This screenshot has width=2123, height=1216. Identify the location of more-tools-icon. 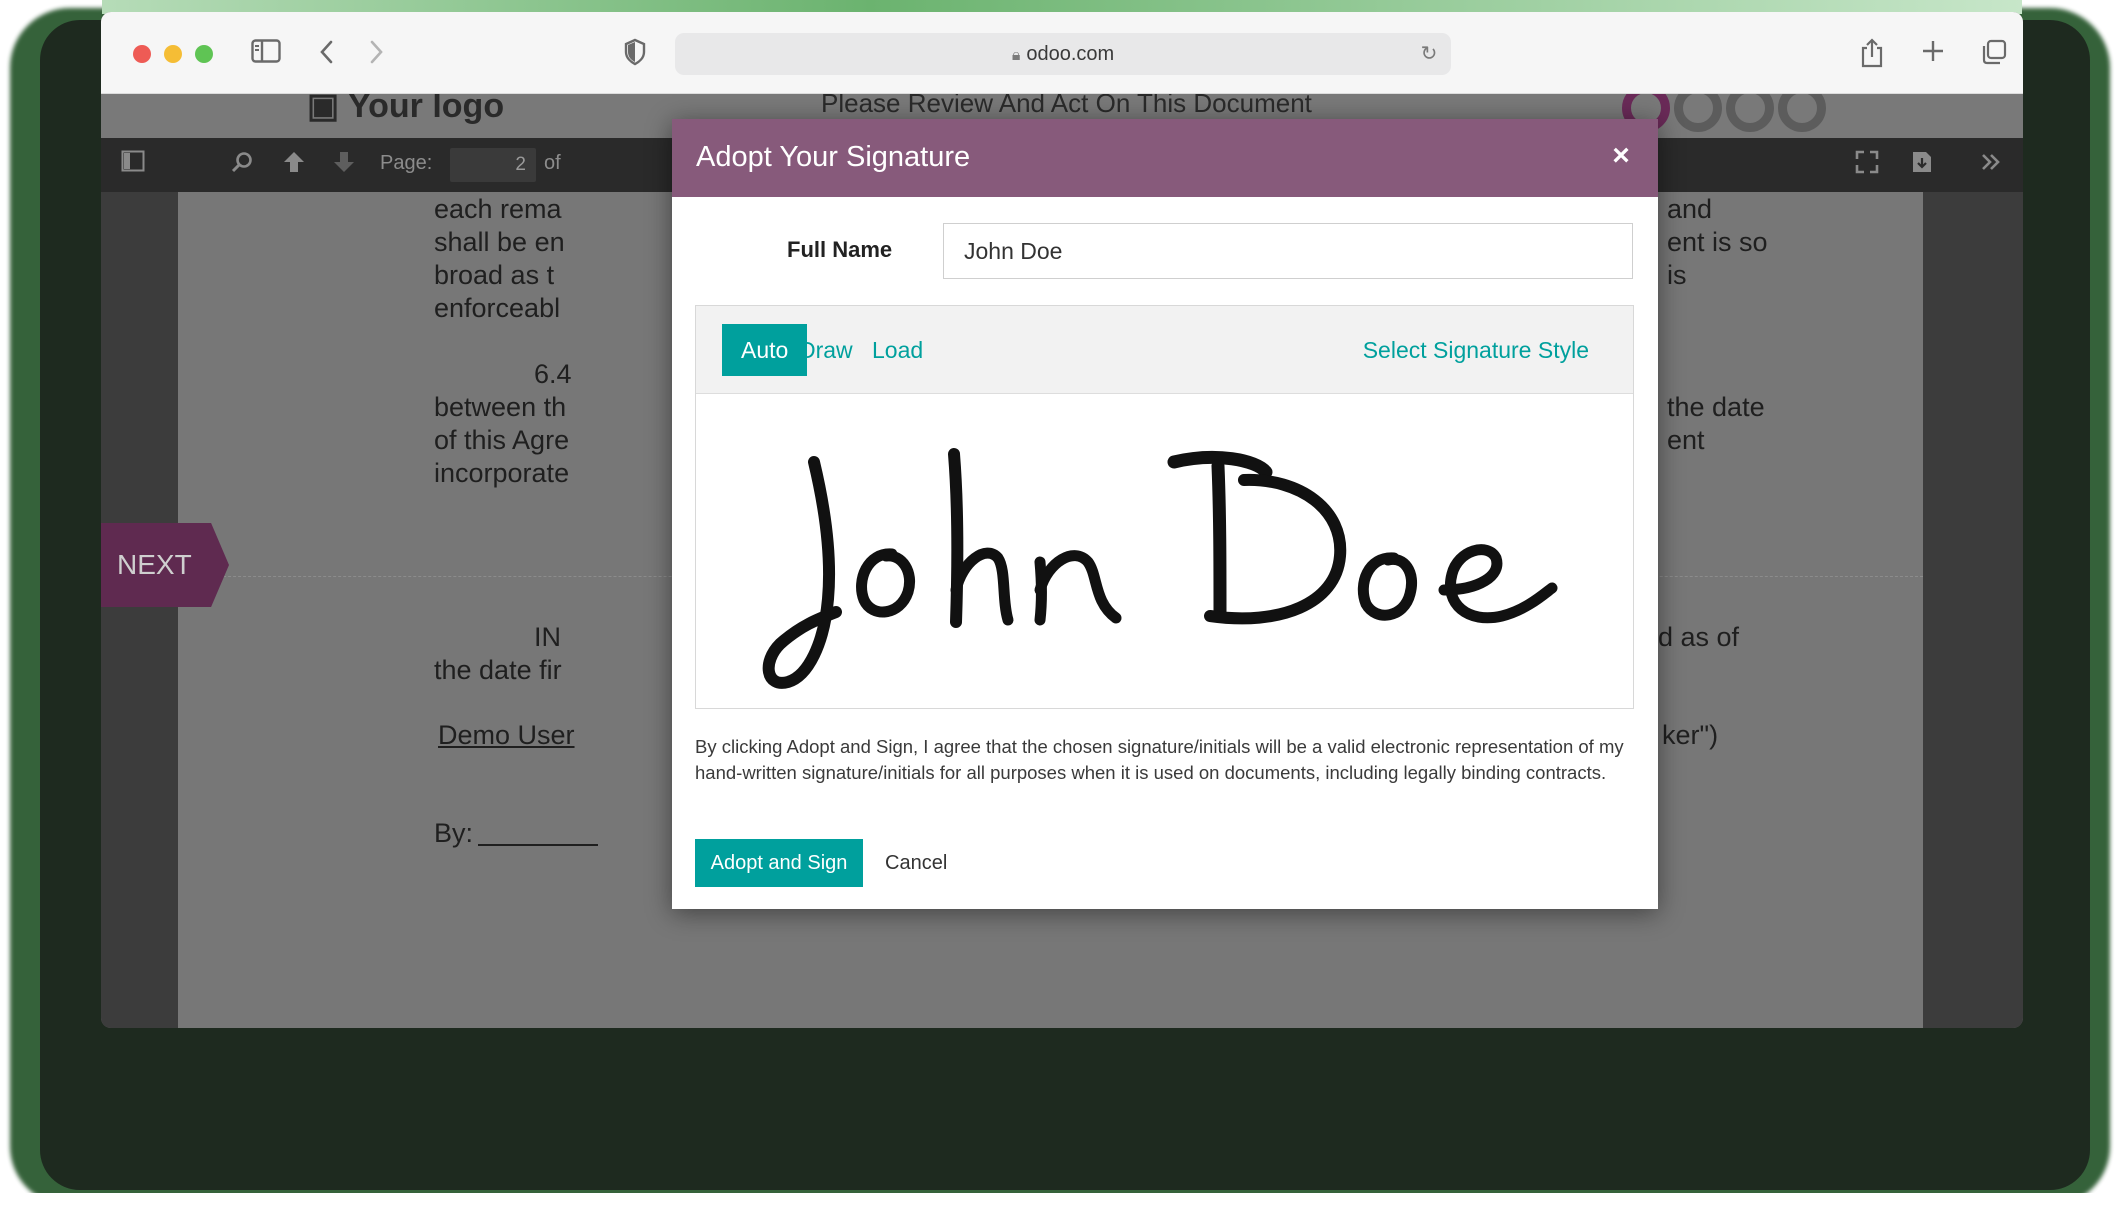
(1991, 165).